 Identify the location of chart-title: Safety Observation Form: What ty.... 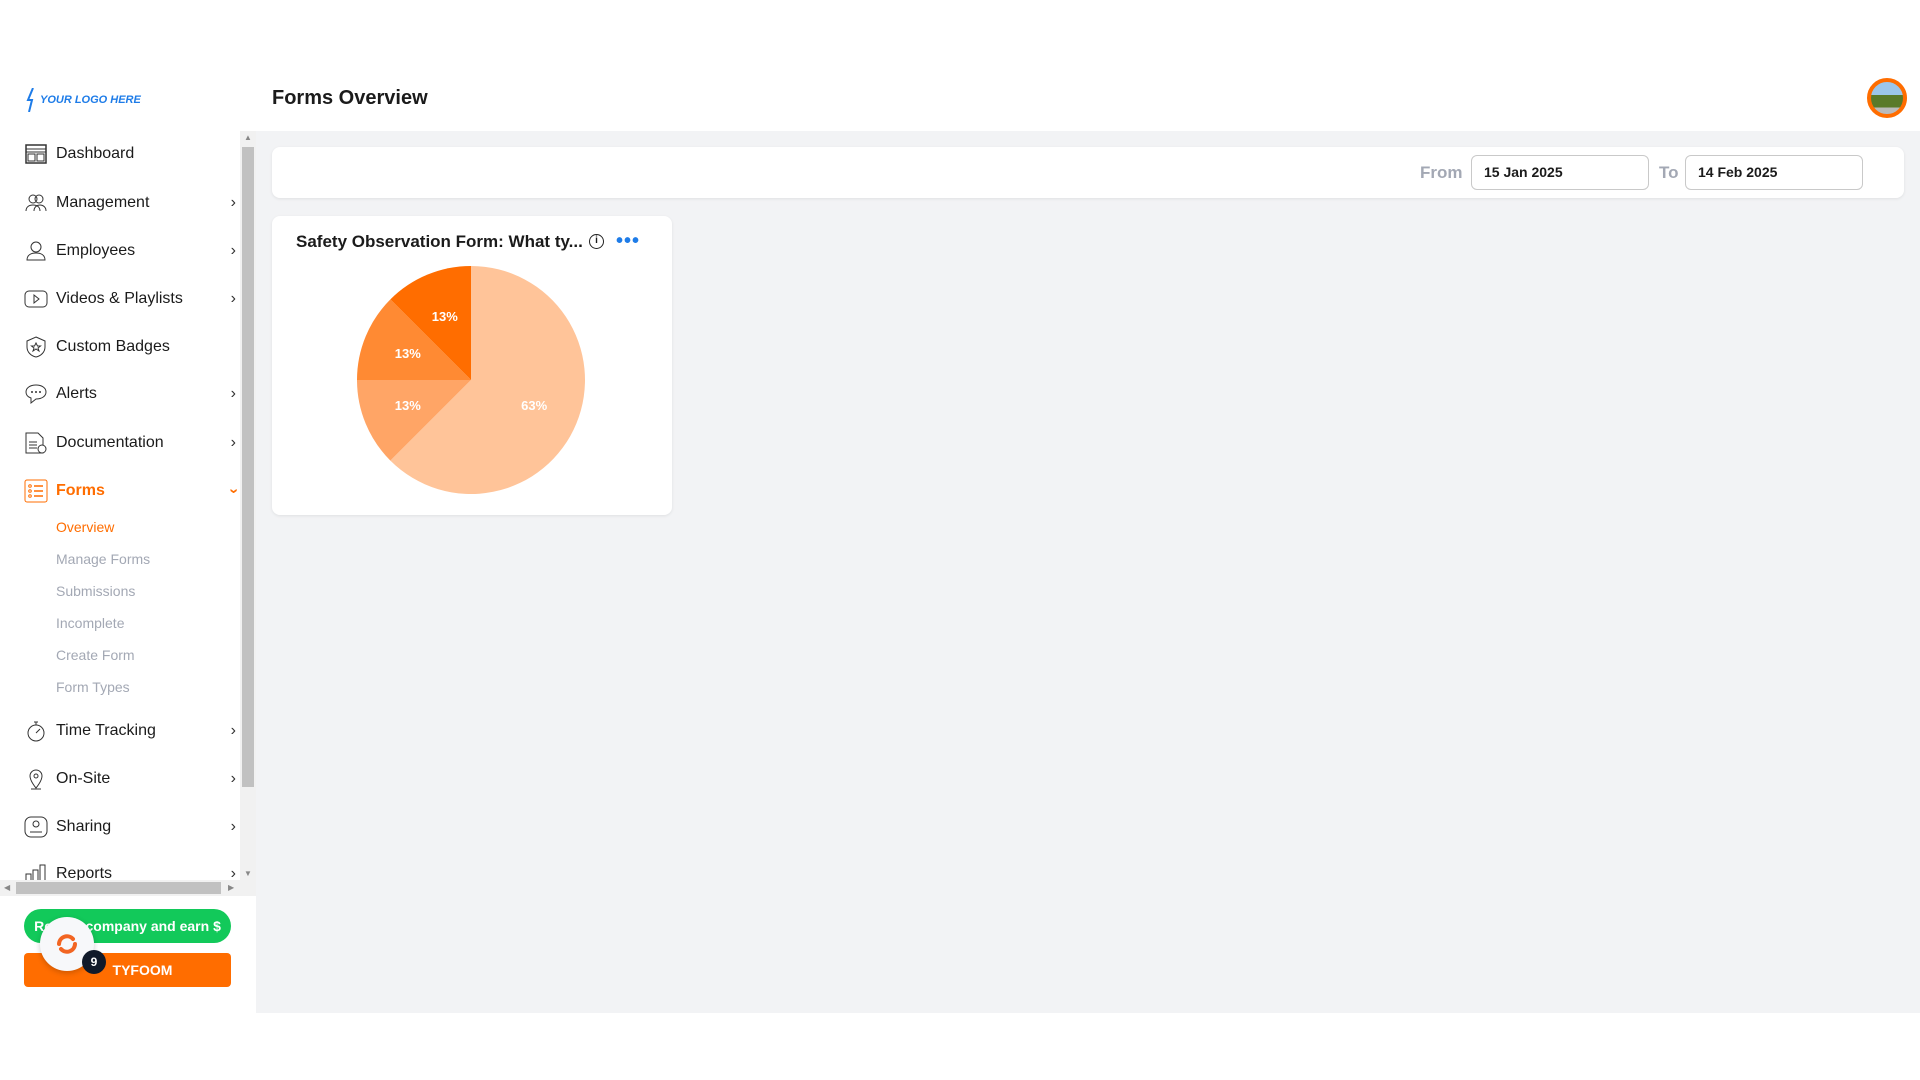
(439, 241).